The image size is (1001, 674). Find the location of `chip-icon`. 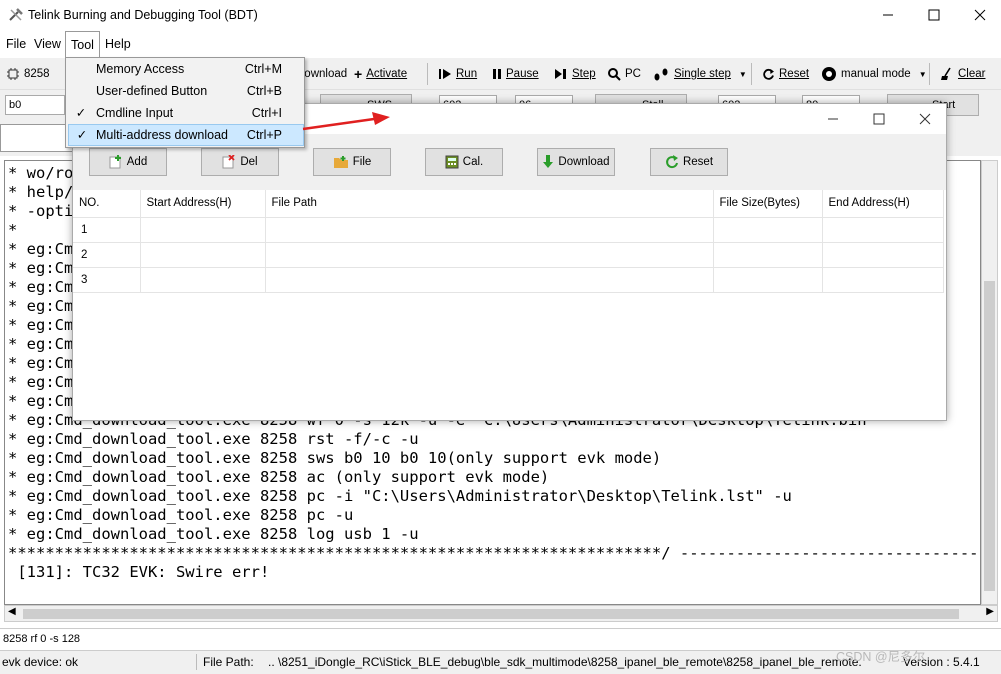

chip-icon is located at coordinates (13, 74).